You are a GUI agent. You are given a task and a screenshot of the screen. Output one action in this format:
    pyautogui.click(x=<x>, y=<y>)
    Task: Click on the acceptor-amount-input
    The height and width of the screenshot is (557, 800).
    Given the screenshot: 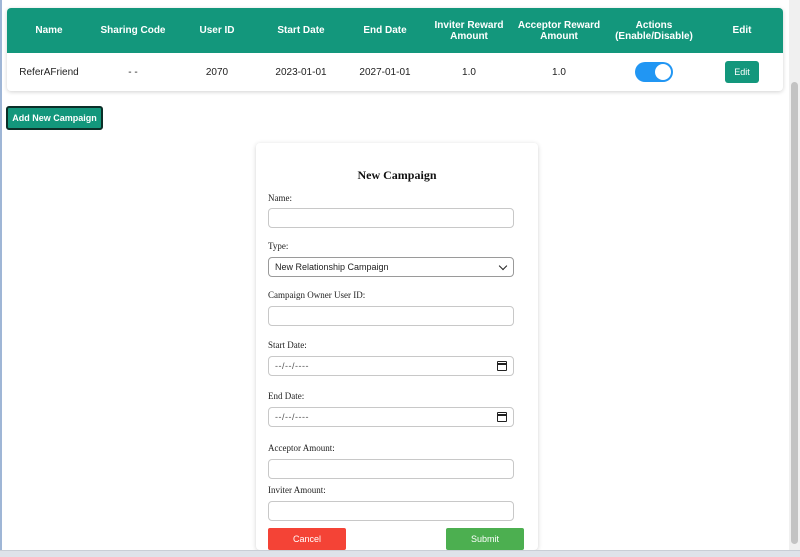 What is the action you would take?
    pyautogui.click(x=391, y=469)
    